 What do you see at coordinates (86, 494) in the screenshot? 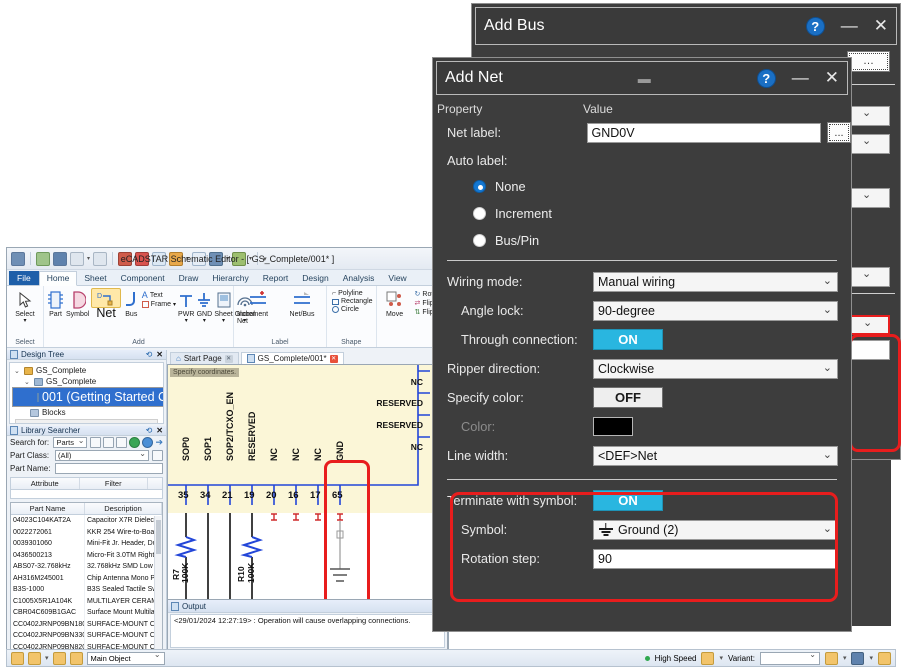
I see `attribute-filter-body` at bounding box center [86, 494].